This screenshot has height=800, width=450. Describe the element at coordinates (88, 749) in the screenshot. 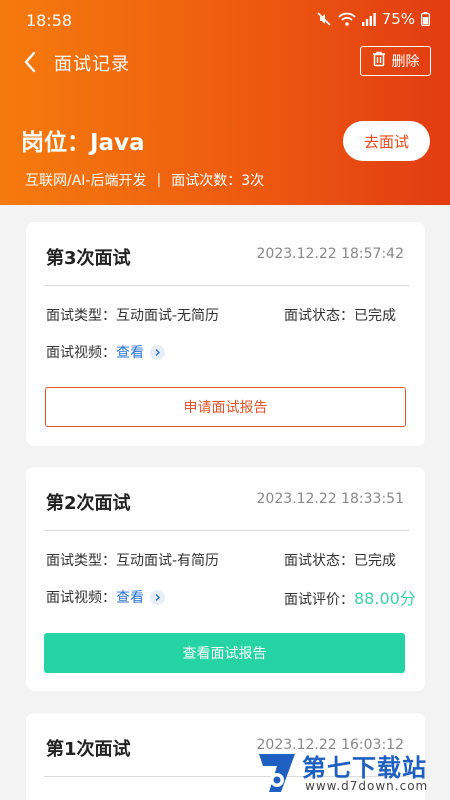

I see `card-title: 第1次面试` at that location.